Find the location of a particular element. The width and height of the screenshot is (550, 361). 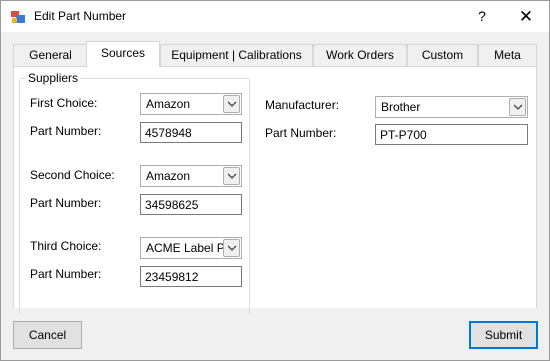

second-choice-value: Amazon is located at coordinates (168, 176).